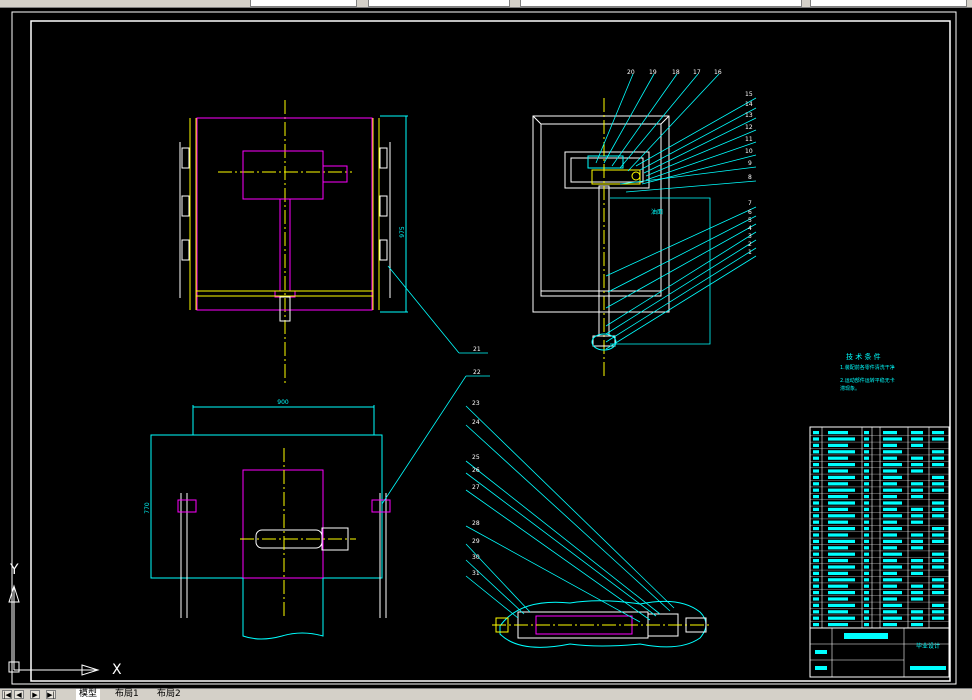 The image size is (972, 700). Describe the element at coordinates (477, 372) in the screenshot. I see `callout-22: 22` at that location.